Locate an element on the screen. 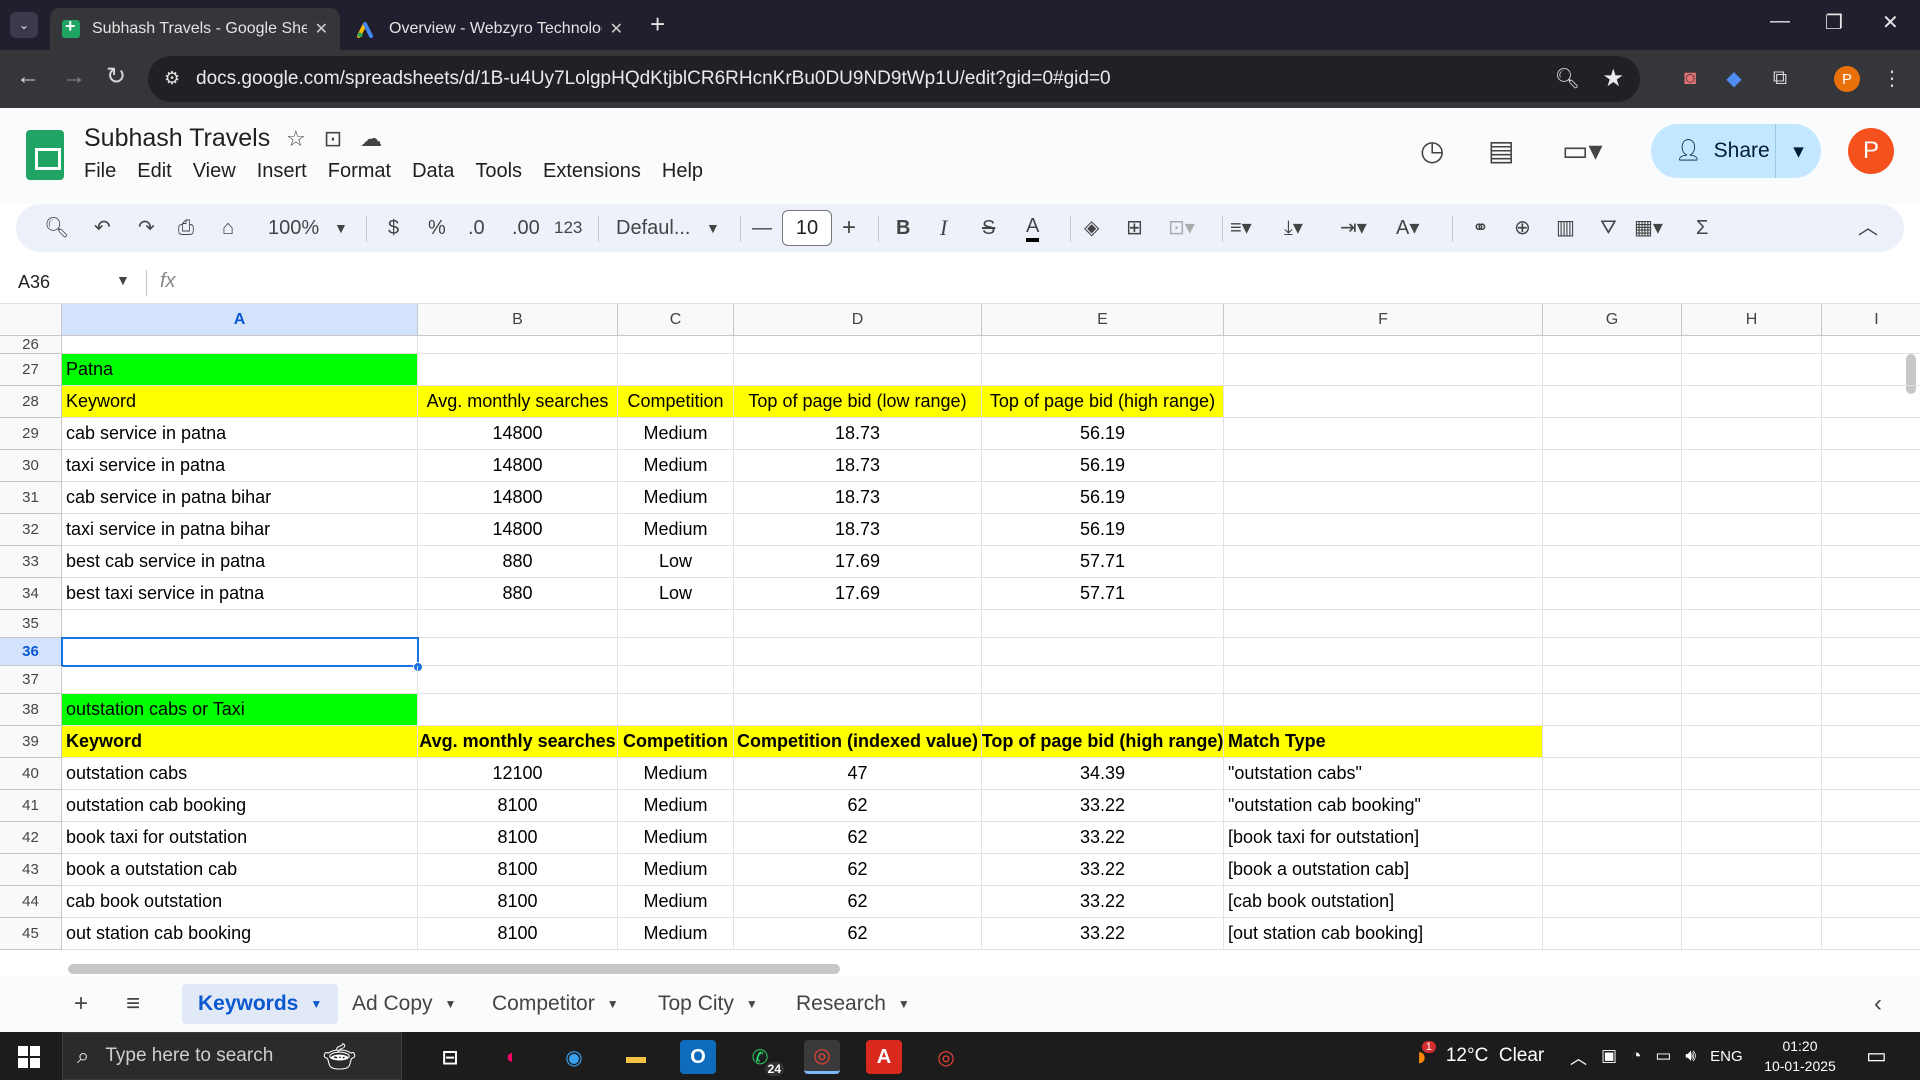 Image resolution: width=1920 pixels, height=1080 pixels. cell-i33 is located at coordinates (1871, 562).